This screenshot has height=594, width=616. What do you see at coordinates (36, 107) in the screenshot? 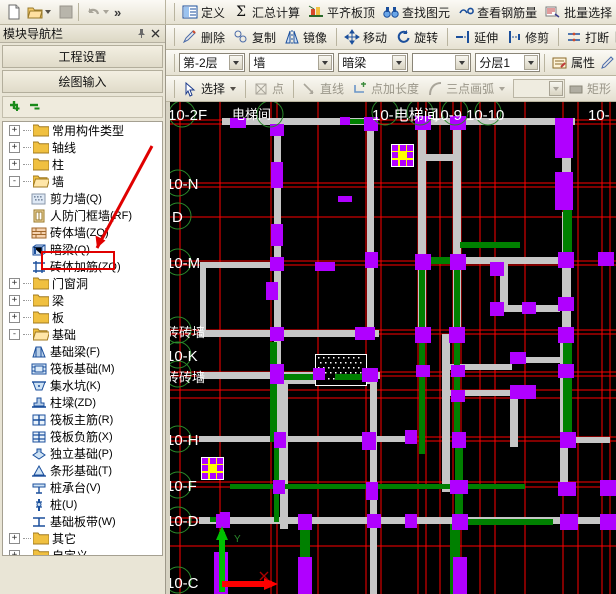
I see `remove-icon` at bounding box center [36, 107].